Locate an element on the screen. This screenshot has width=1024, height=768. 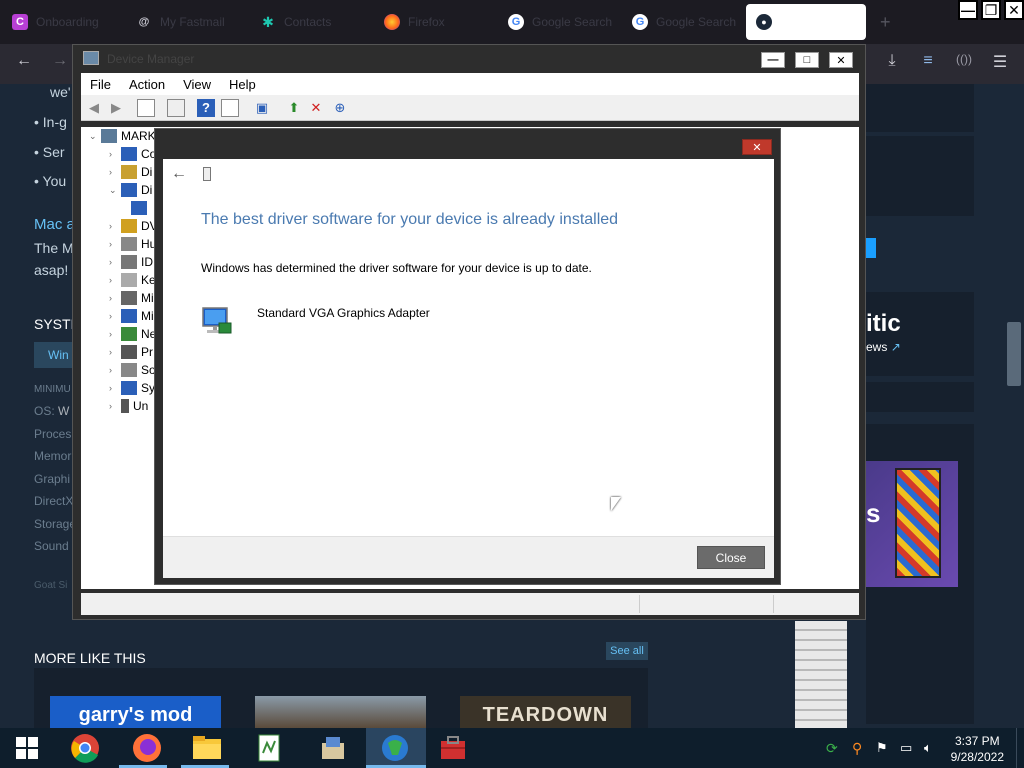
critic-link: ews ↗ is located at coordinates (883, 347).